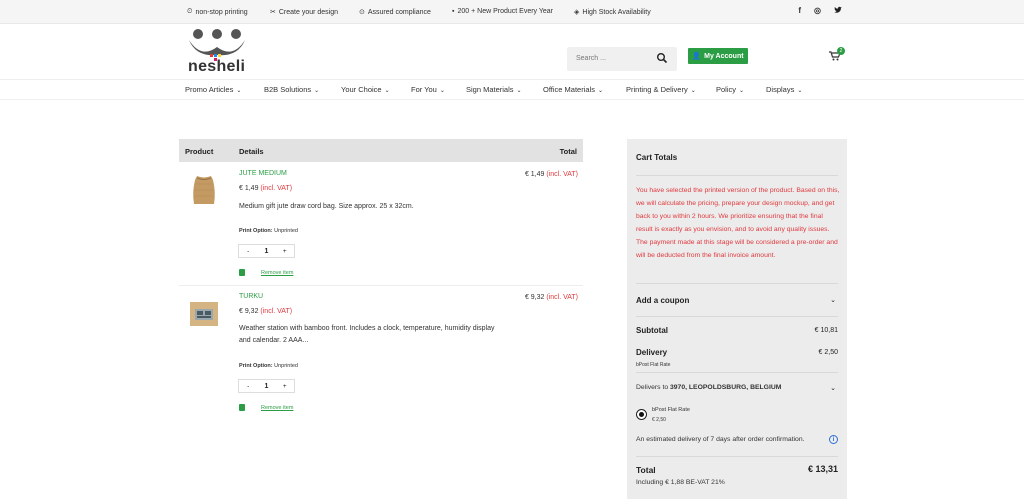 Image resolution: width=1024 pixels, height=499 pixels. I want to click on product-name: JUTE MEDIUM, so click(263, 173).